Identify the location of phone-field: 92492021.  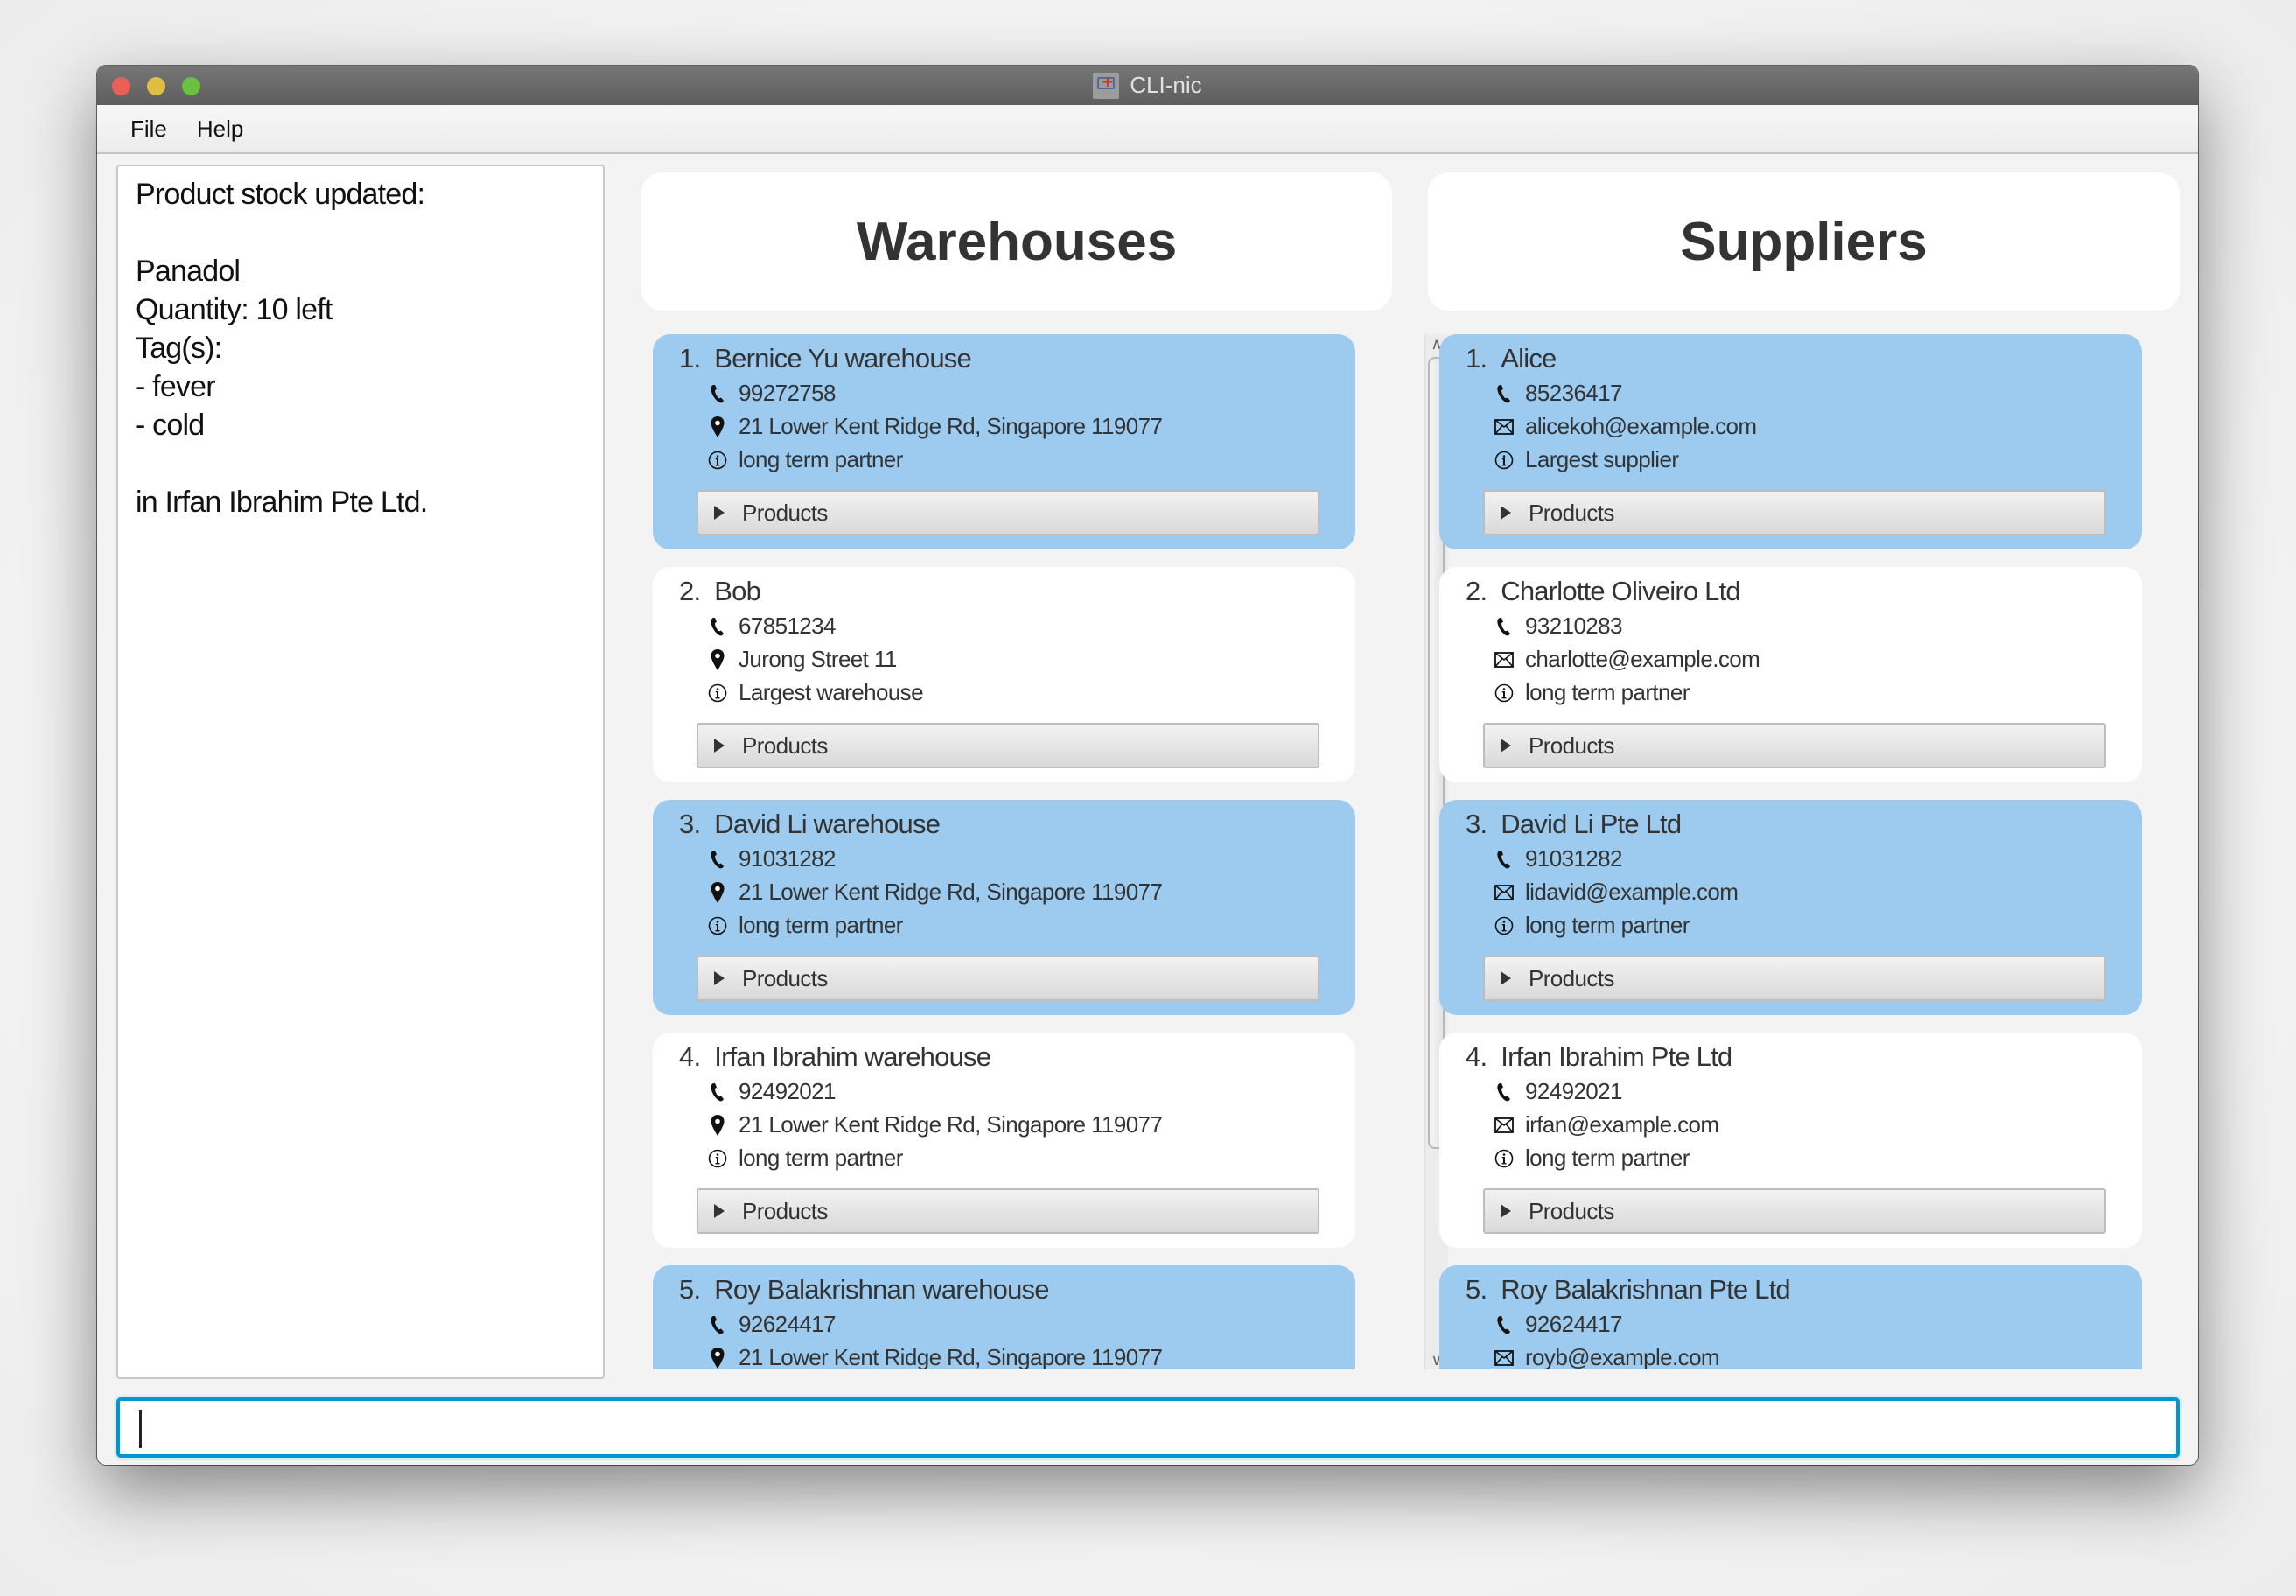
(1558, 1091).